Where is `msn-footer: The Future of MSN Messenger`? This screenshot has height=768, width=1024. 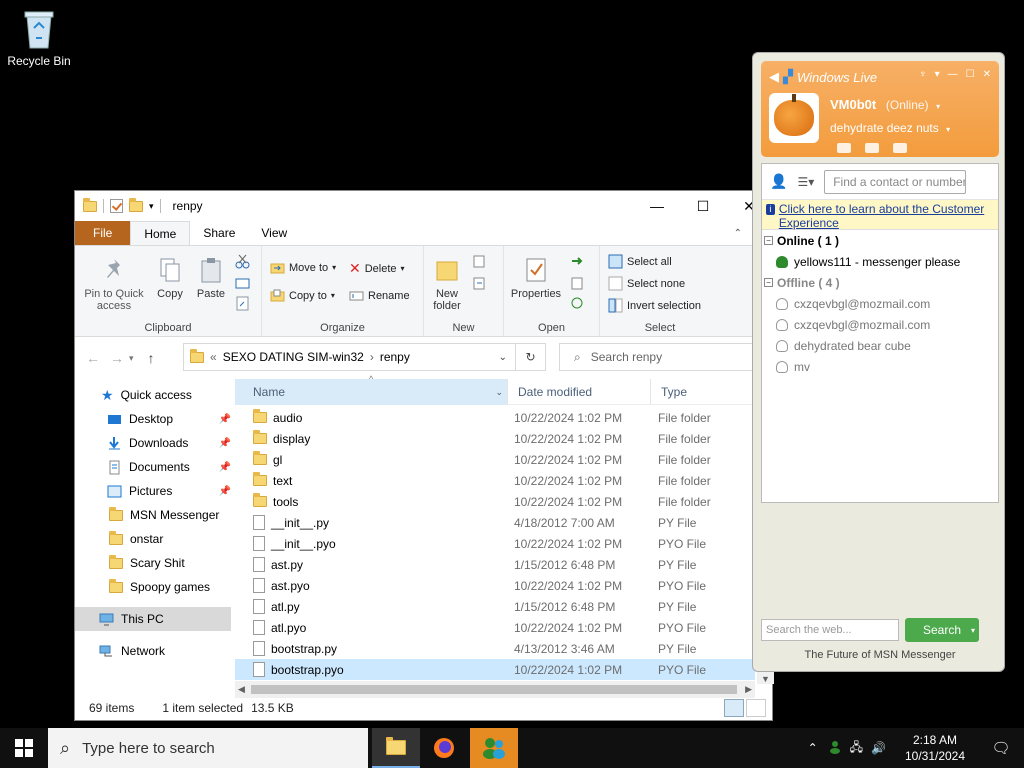 msn-footer: The Future of MSN Messenger is located at coordinates (880, 658).